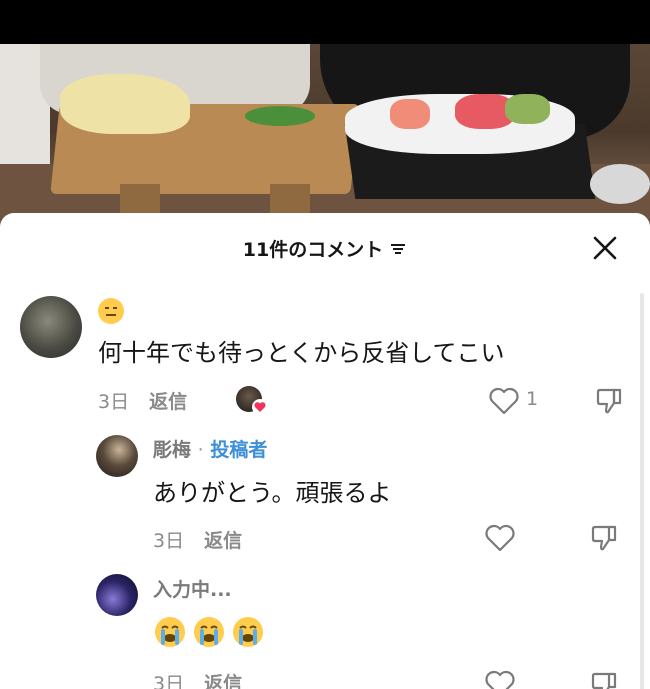 The width and height of the screenshot is (650, 689). I want to click on comment-text: 何十年でも待っとくから反省してこい, so click(301, 353).